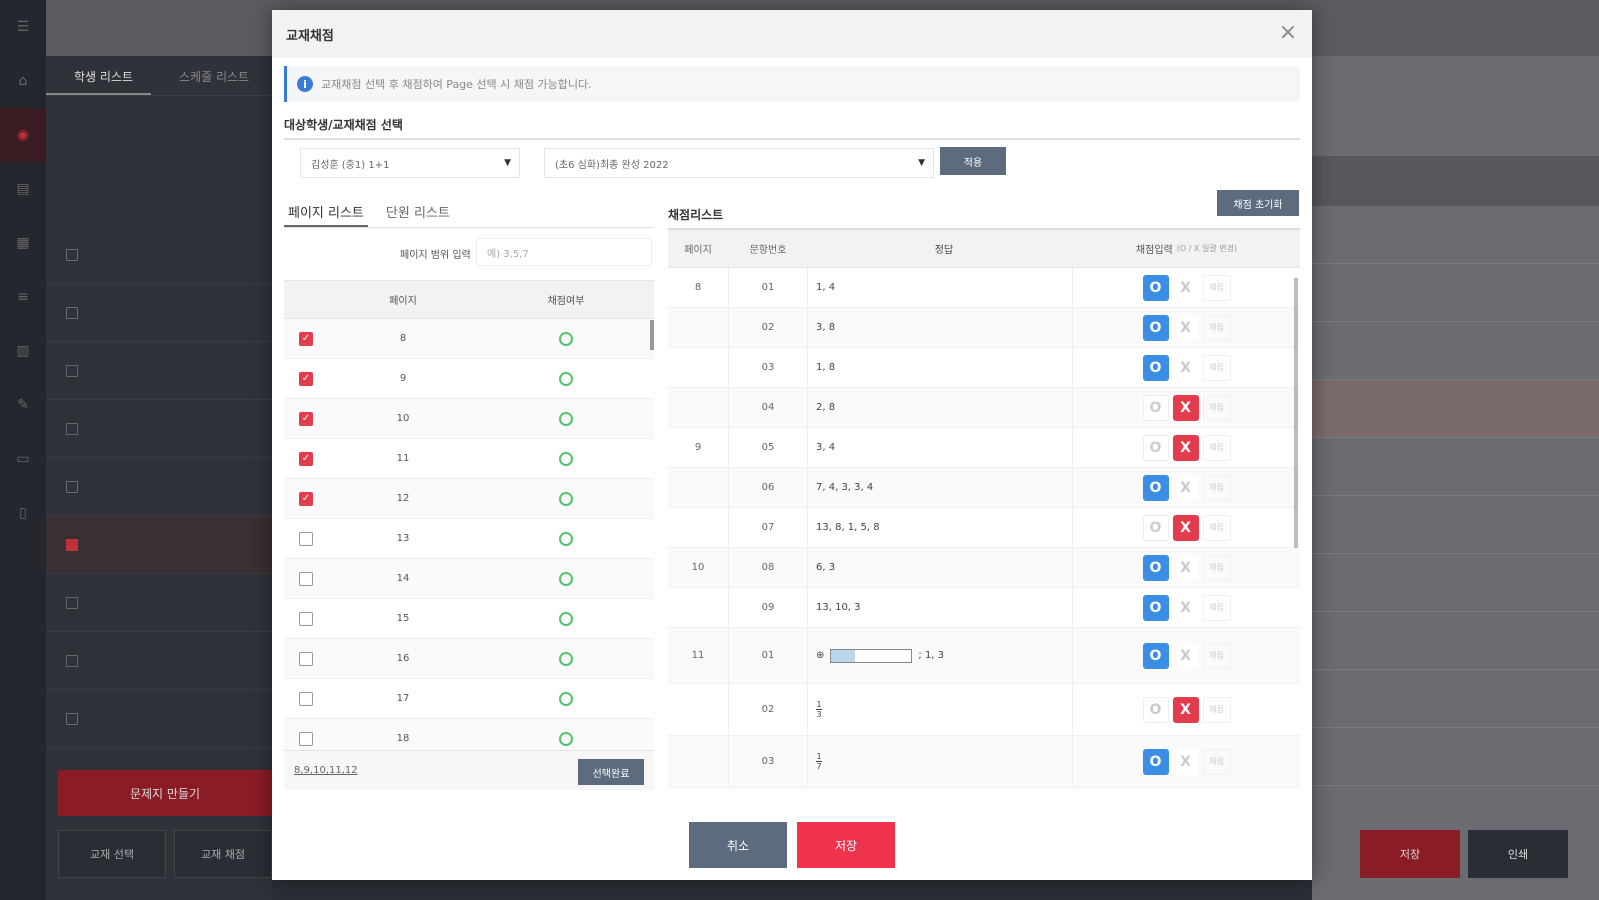  What do you see at coordinates (23, 135) in the screenshot?
I see `student-icon: ◉` at bounding box center [23, 135].